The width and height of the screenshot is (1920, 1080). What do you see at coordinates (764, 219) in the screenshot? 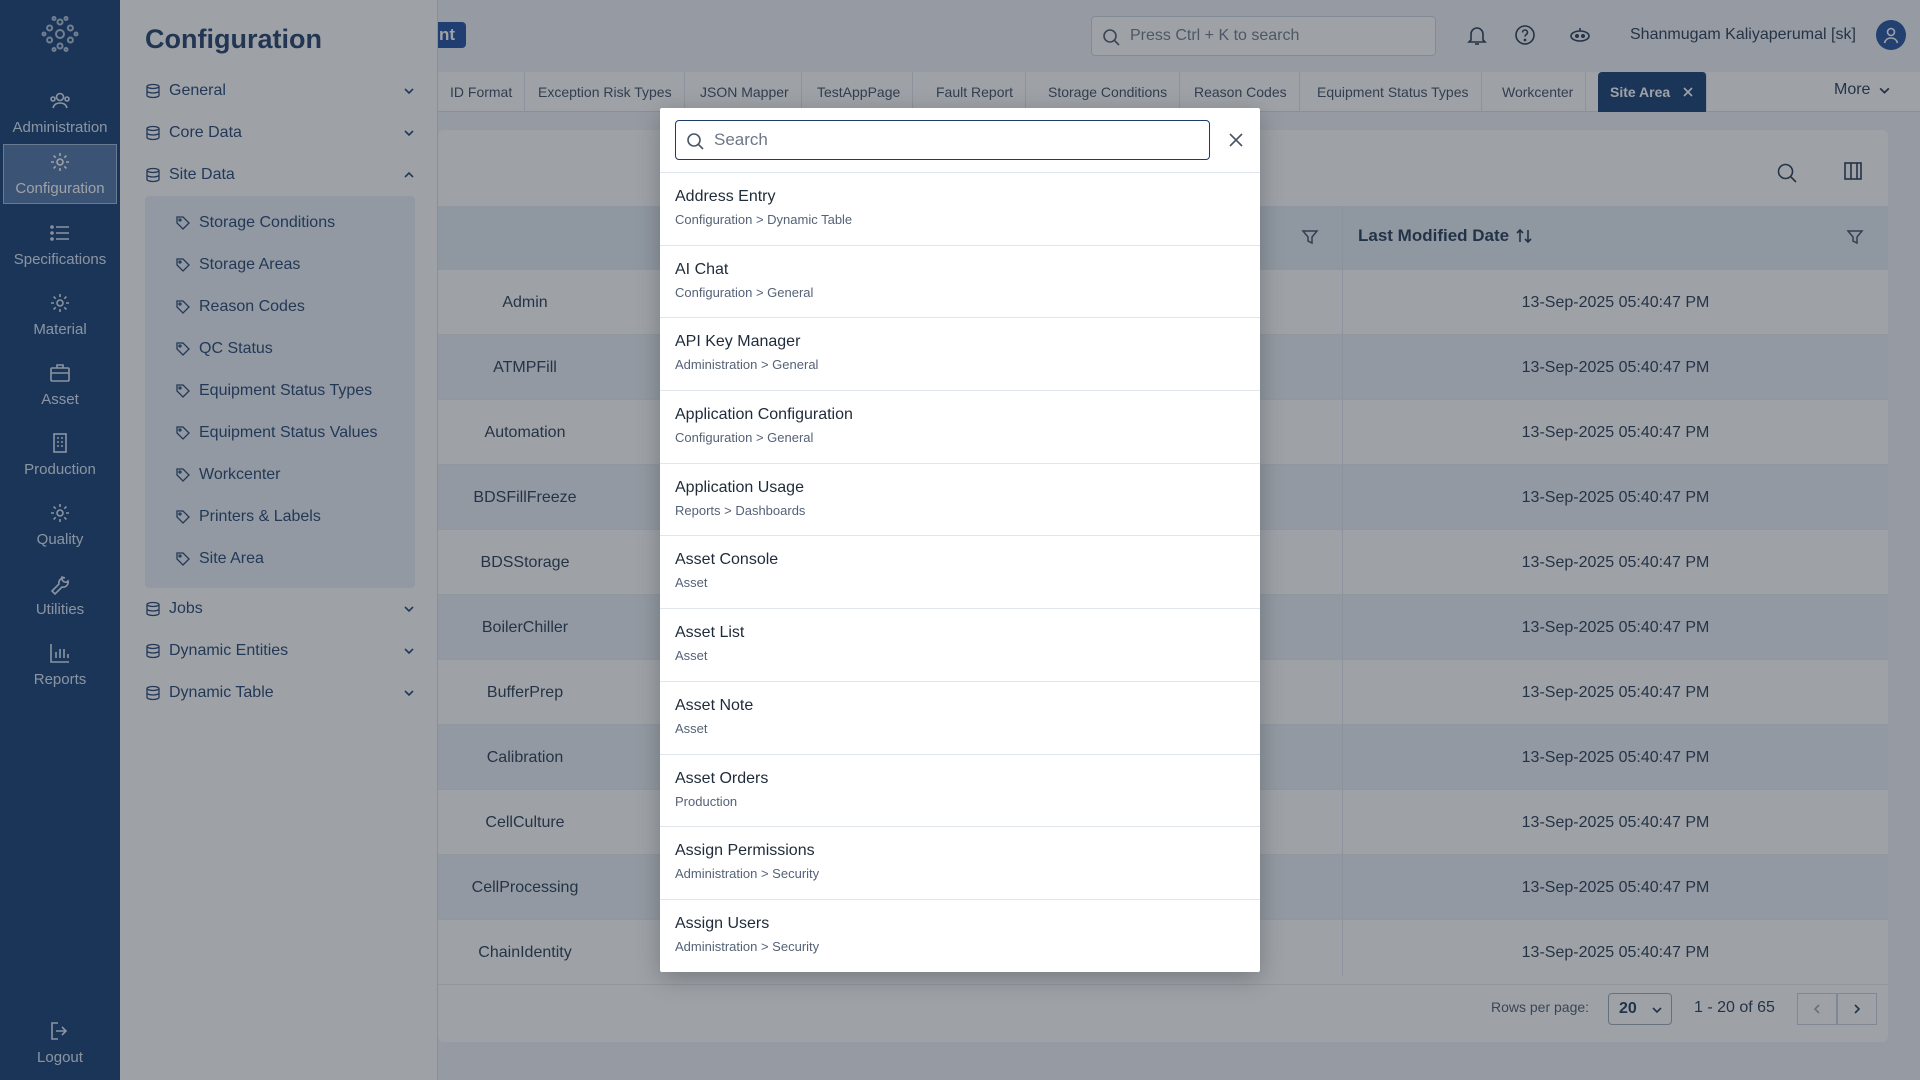
I see `result-path: Configuration > Dynamic Table` at bounding box center [764, 219].